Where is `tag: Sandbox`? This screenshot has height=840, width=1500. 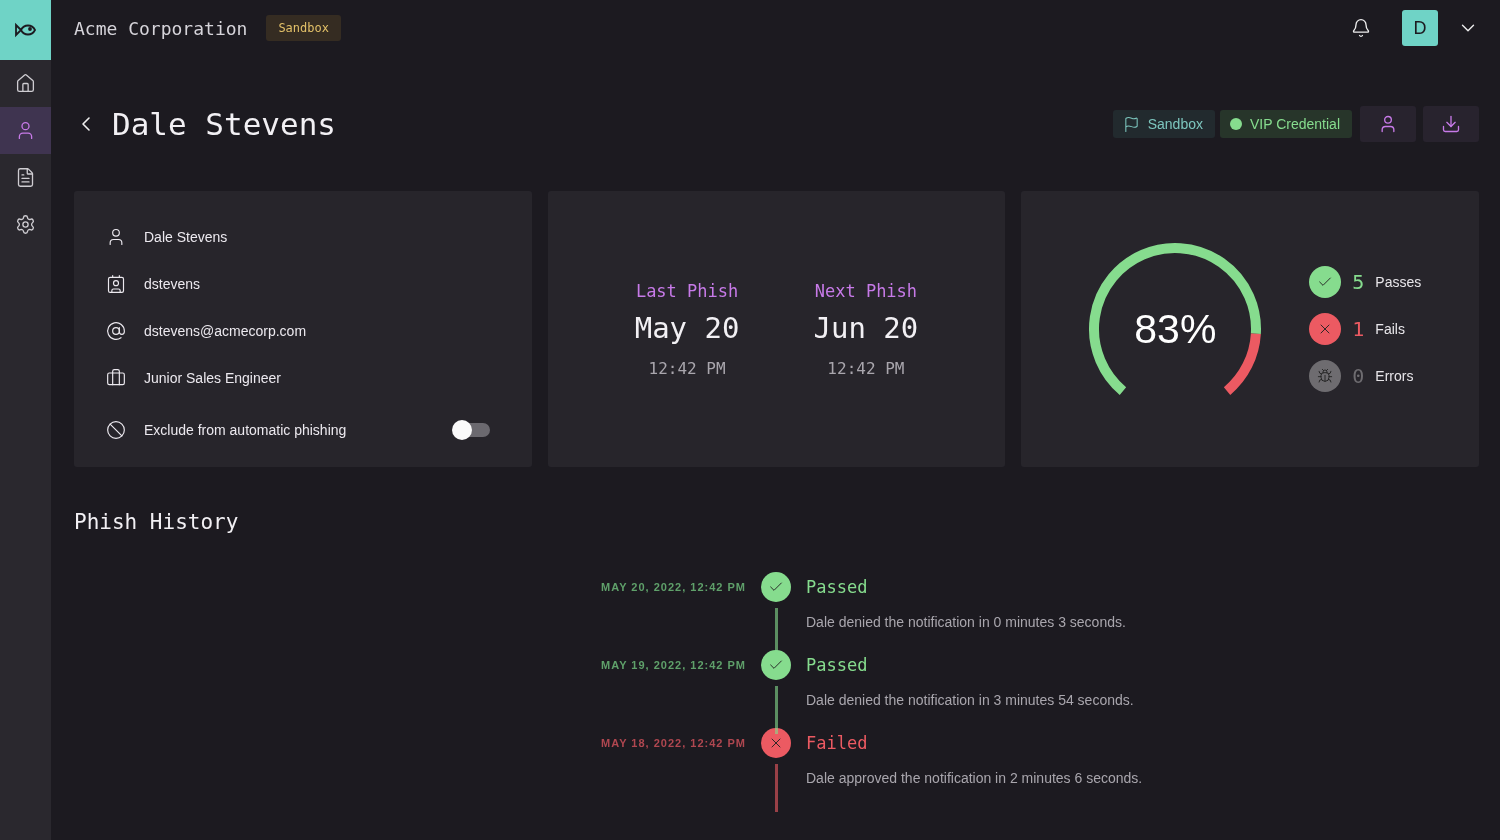
tag: Sandbox is located at coordinates (1163, 124).